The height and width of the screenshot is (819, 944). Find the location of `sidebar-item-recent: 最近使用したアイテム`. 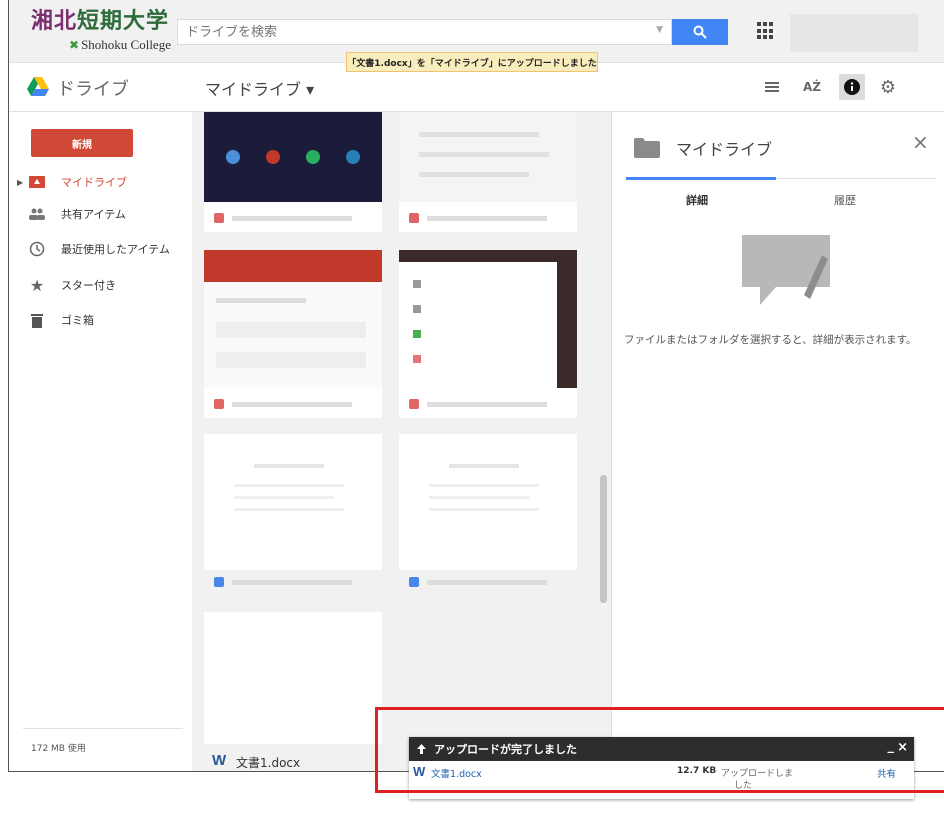

sidebar-item-recent: 最近使用したアイテム is located at coordinates (100, 249).